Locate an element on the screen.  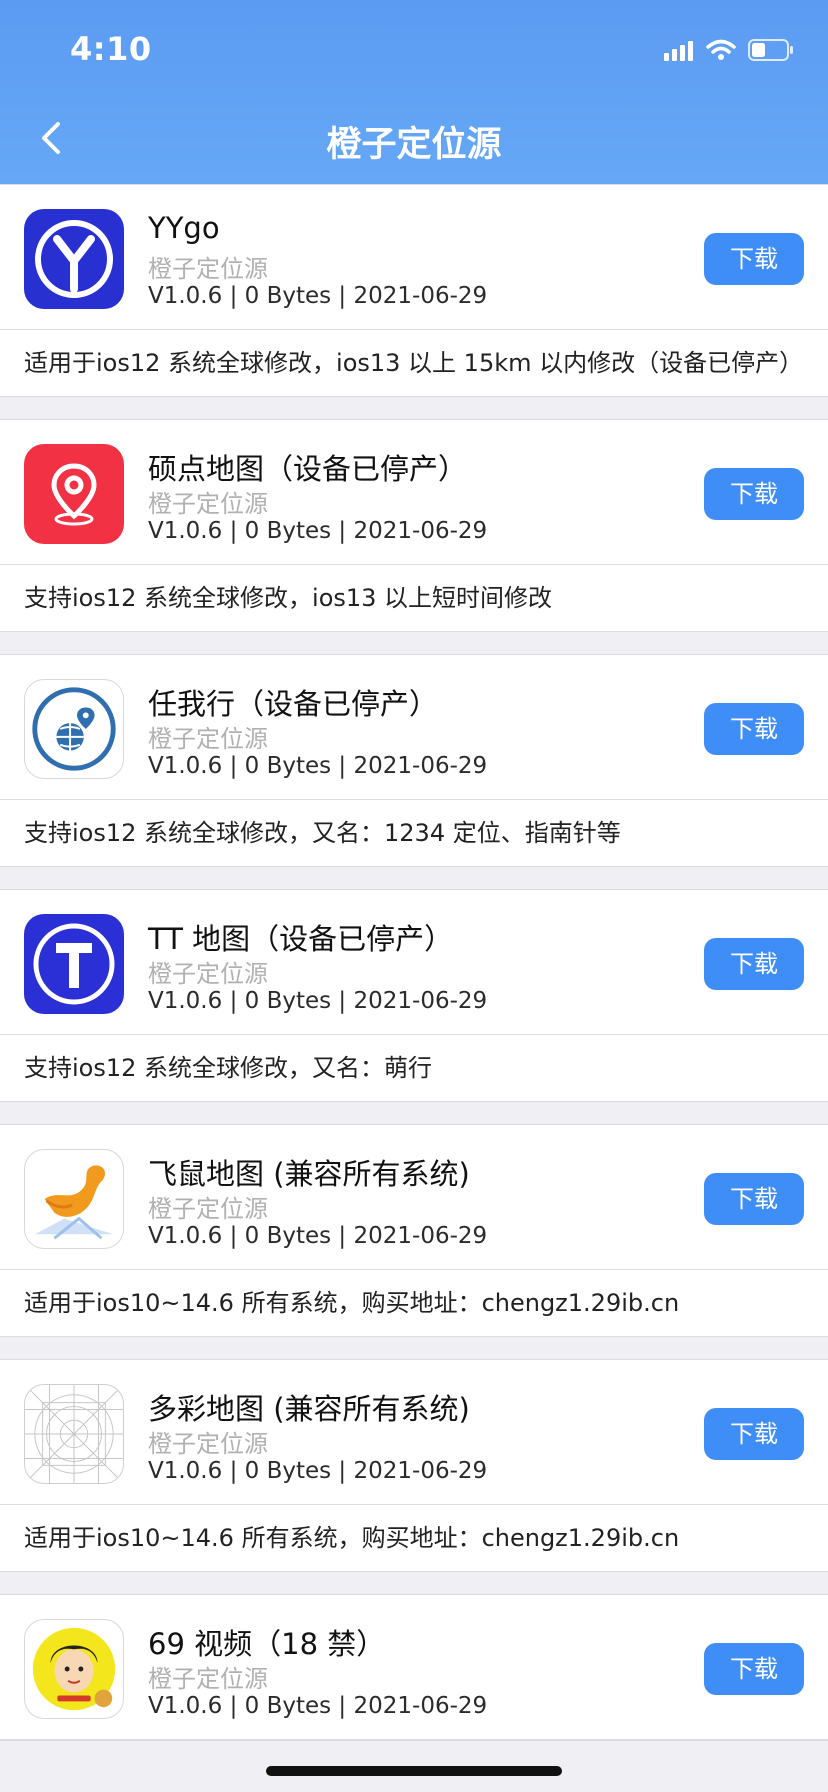
status-icons is located at coordinates (729, 50).